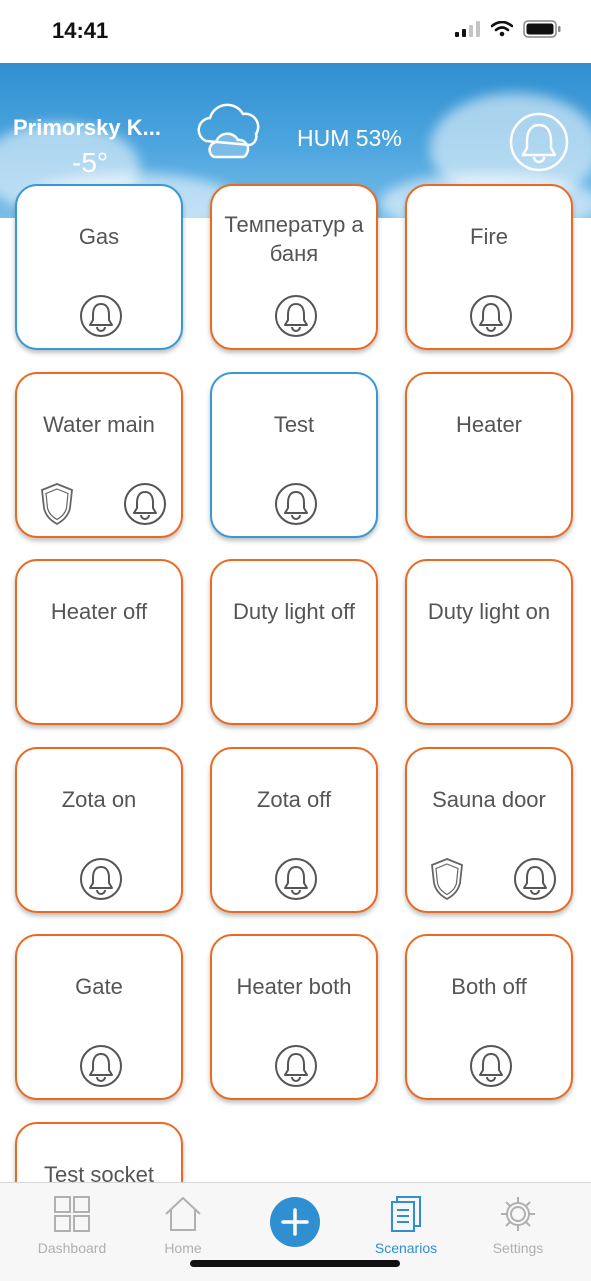  I want to click on tab-dashboard: Dashboard, so click(72, 1225).